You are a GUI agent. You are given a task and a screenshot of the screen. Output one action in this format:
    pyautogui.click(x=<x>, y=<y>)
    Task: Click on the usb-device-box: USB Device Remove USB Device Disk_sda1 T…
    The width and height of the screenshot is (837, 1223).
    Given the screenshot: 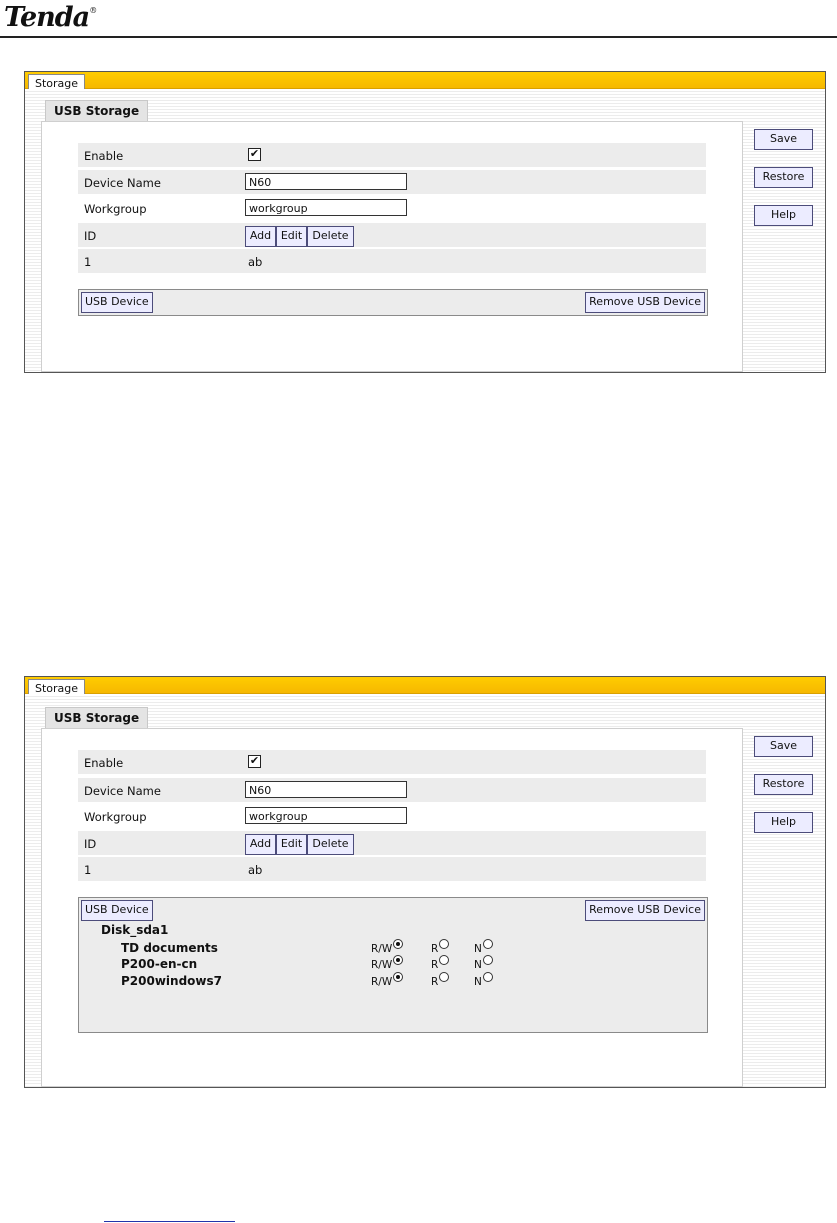 What is the action you would take?
    pyautogui.click(x=393, y=965)
    